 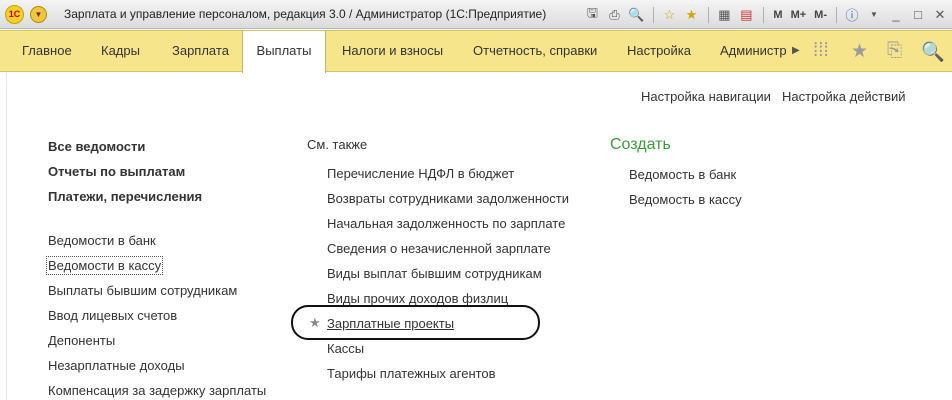 What do you see at coordinates (844, 96) in the screenshot?
I see `action-settings-link: Настройка действий` at bounding box center [844, 96].